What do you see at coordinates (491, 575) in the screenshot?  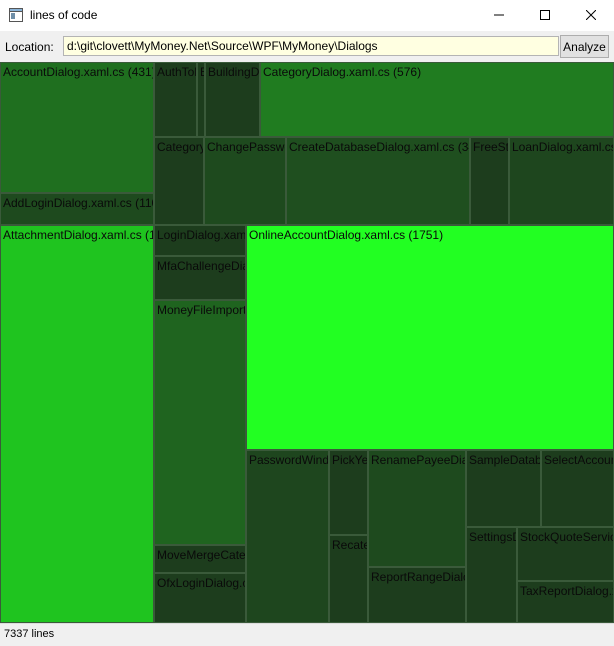 I see `treemap-cell: SettingsD` at bounding box center [491, 575].